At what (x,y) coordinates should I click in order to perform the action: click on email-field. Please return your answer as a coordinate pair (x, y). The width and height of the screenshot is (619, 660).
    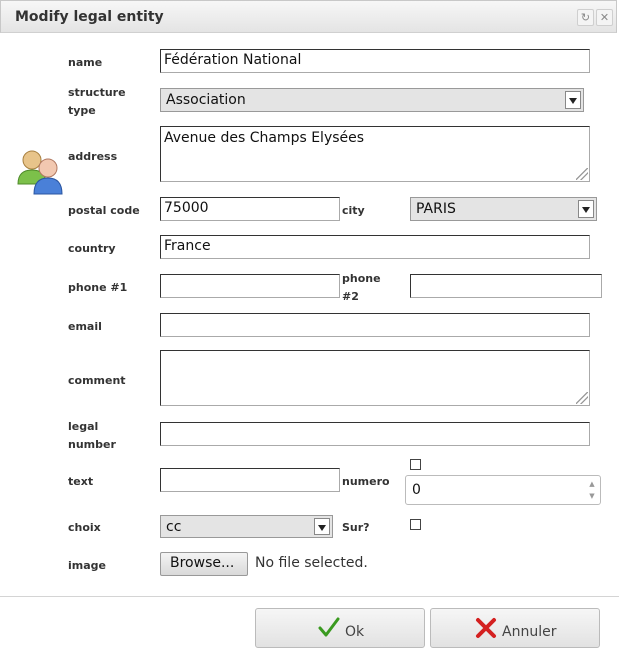
    Looking at the image, I should click on (375, 325).